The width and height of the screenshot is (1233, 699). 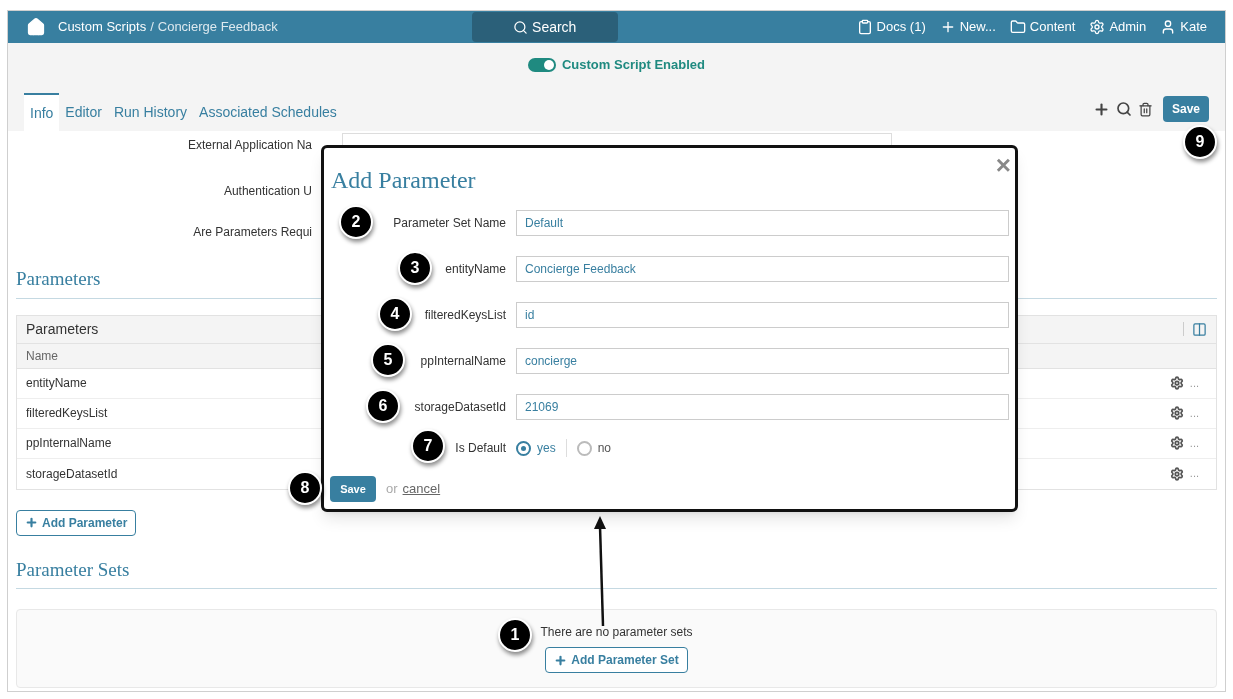 What do you see at coordinates (465, 315) in the screenshot?
I see `field-label: filteredKeysList` at bounding box center [465, 315].